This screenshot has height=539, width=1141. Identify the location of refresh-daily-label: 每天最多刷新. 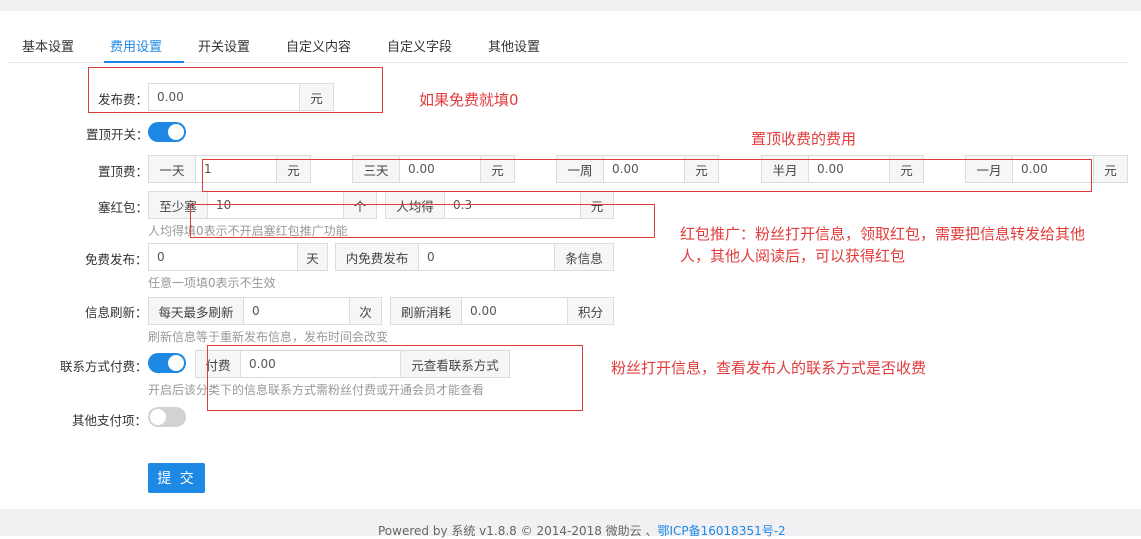
(196, 311).